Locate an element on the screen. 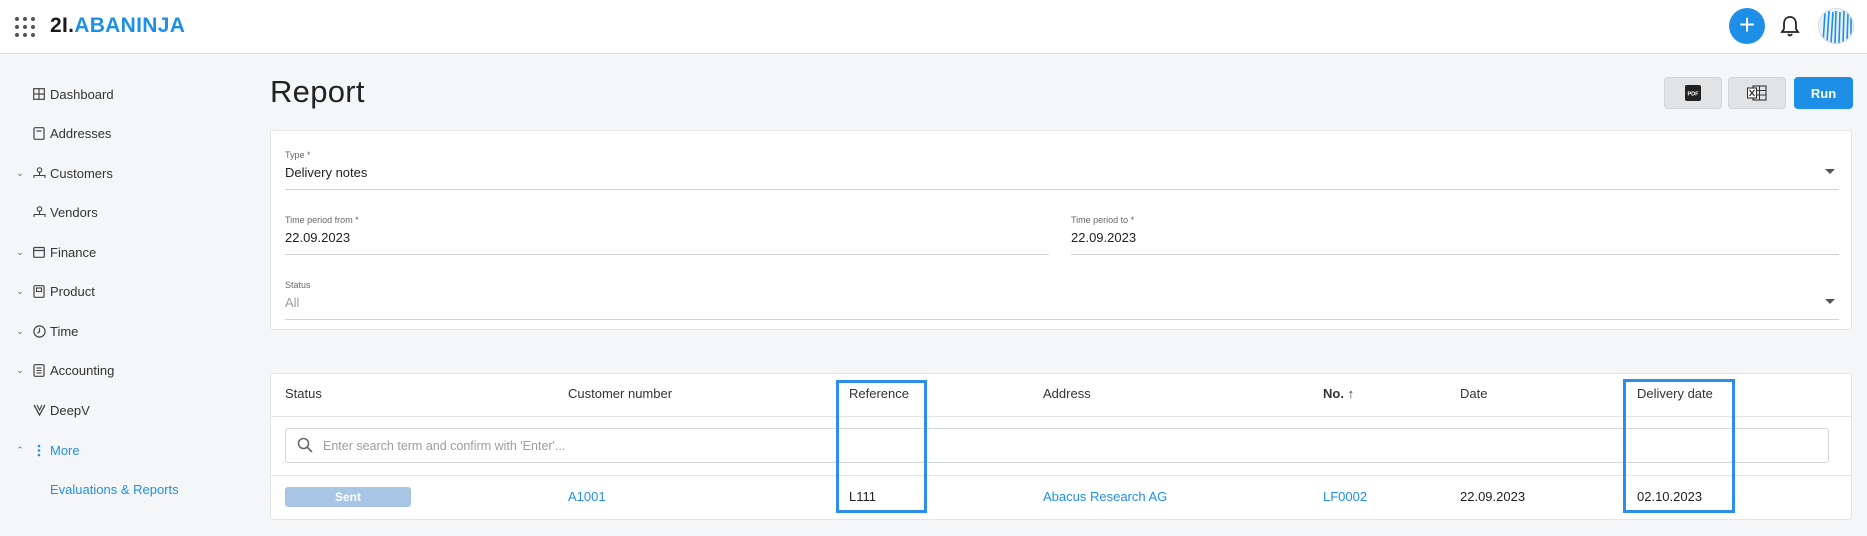 The image size is (1867, 536). column-header-date: Date is located at coordinates (1473, 393).